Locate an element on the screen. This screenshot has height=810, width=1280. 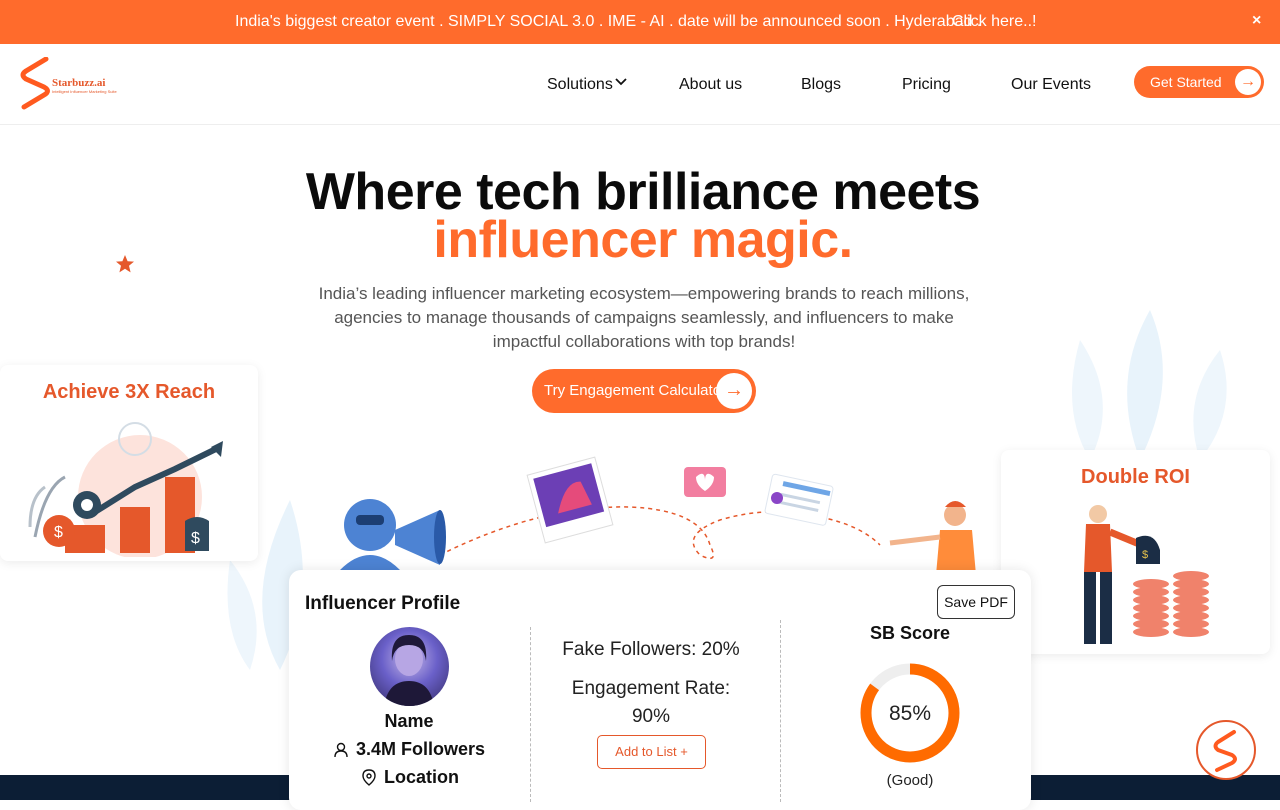
close-icon: × is located at coordinates (1256, 21).